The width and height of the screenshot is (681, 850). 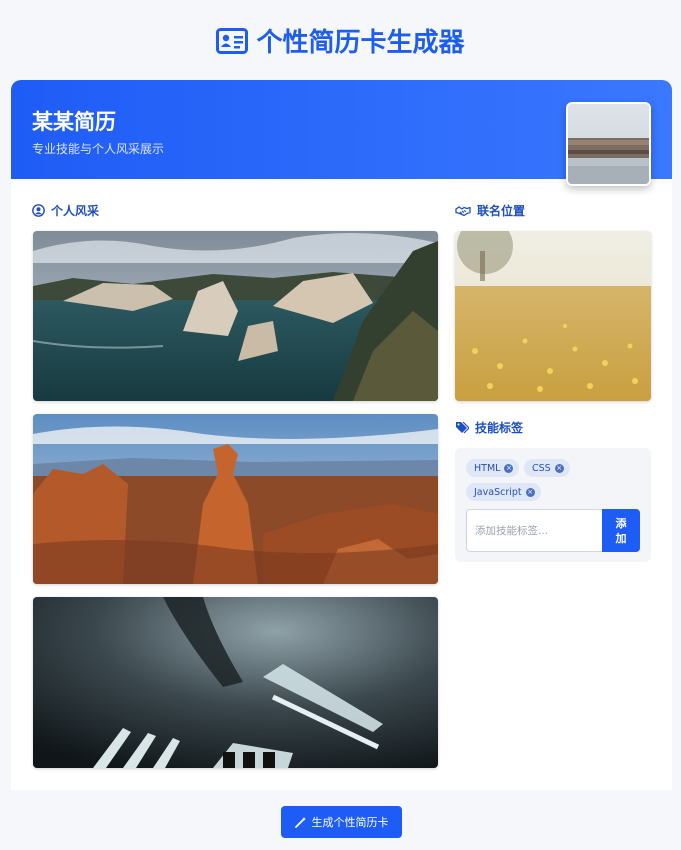 What do you see at coordinates (360, 43) in the screenshot?
I see `app-title-text: 个性简历卡生成器` at bounding box center [360, 43].